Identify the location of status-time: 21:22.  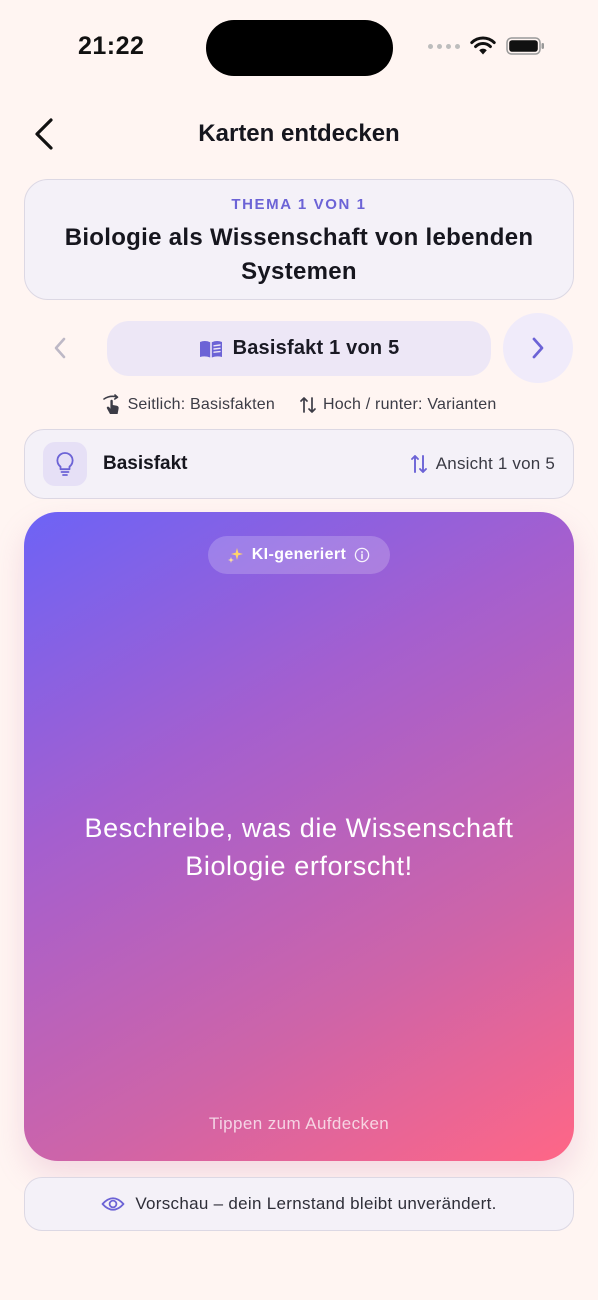
(111, 46).